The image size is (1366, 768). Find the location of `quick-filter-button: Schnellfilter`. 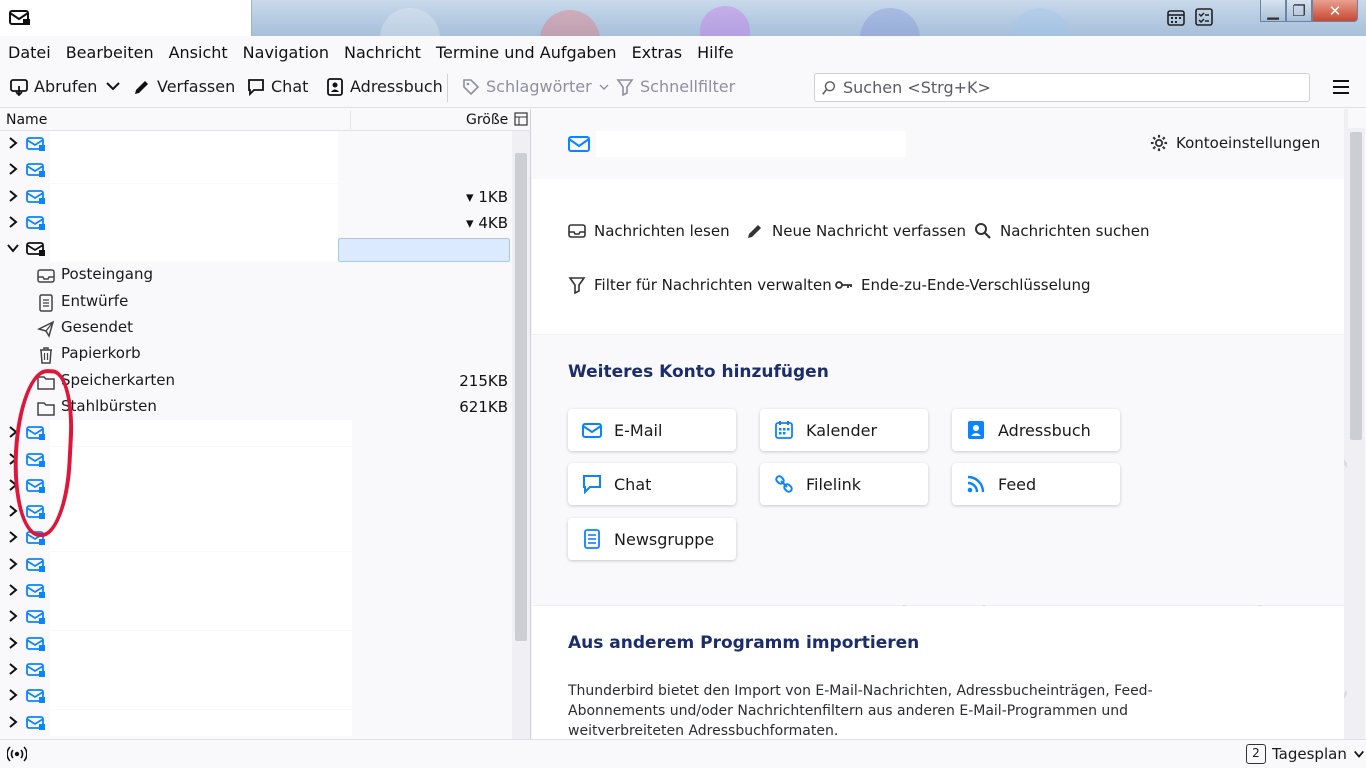

quick-filter-button: Schnellfilter is located at coordinates (675, 86).